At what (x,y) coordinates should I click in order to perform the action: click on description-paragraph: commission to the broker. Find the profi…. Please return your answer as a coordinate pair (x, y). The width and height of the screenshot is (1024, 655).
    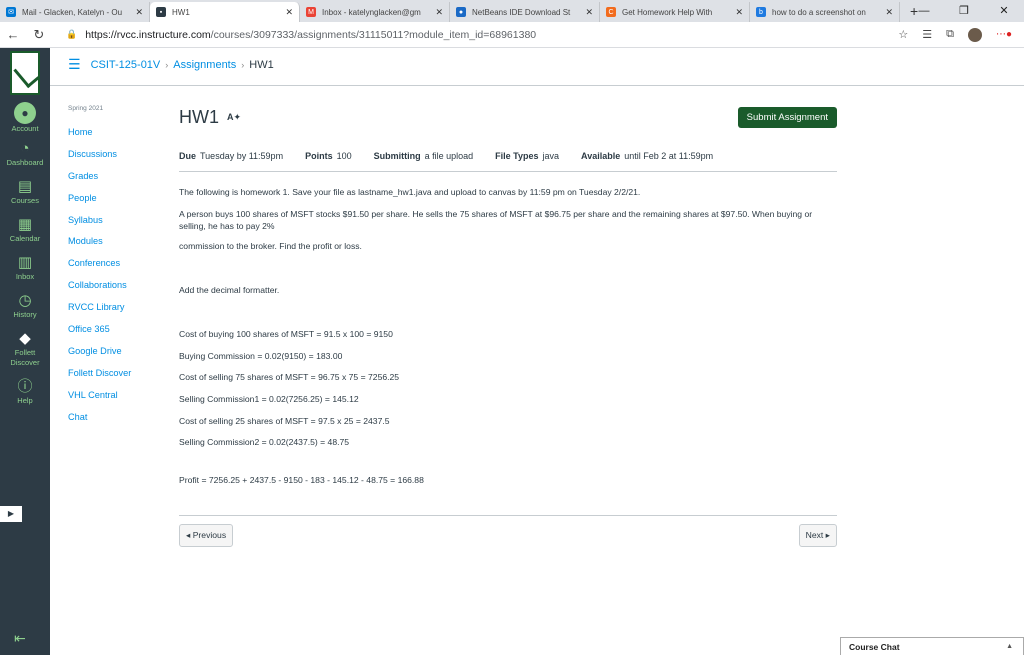
    Looking at the image, I should click on (270, 246).